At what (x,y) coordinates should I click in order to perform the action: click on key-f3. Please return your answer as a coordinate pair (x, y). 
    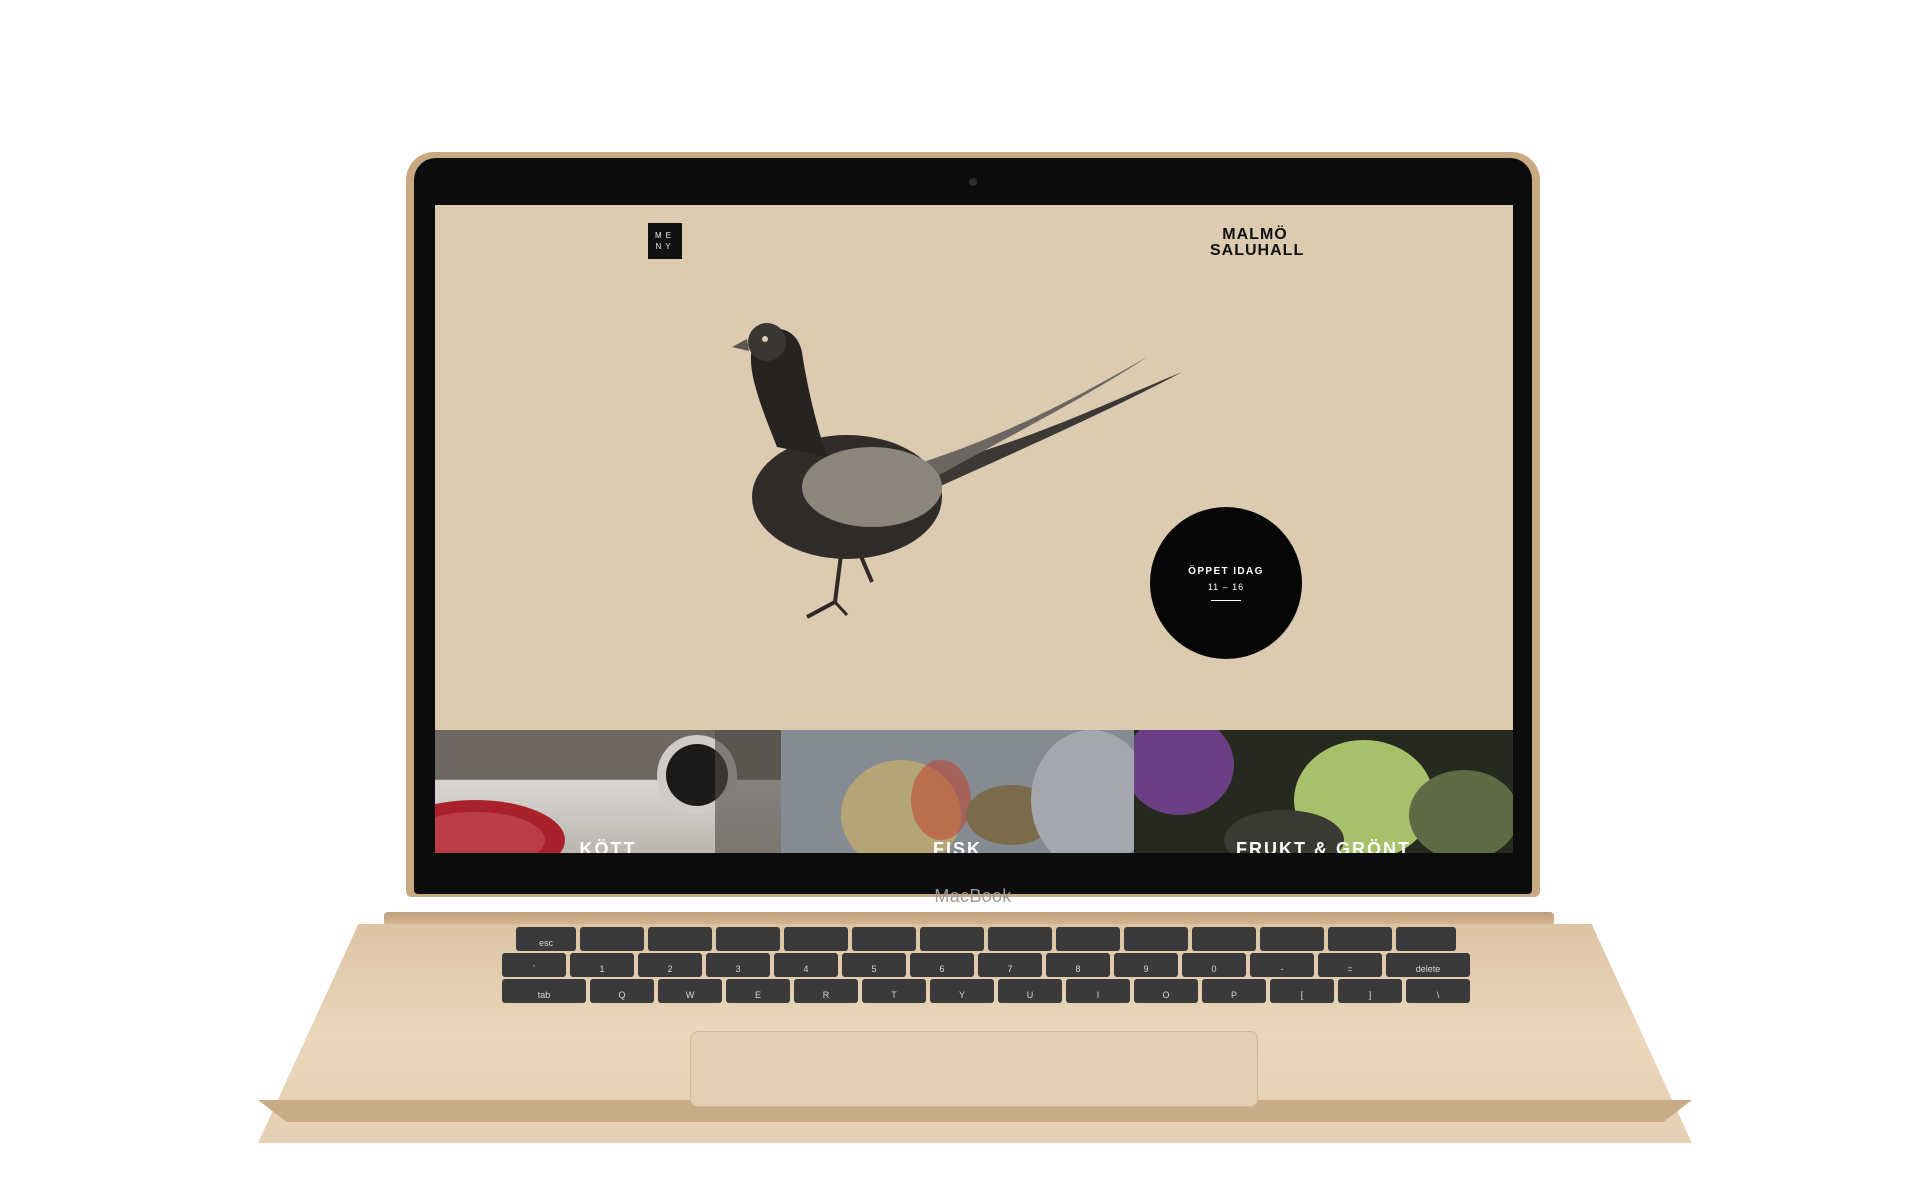
    Looking at the image, I should click on (748, 939).